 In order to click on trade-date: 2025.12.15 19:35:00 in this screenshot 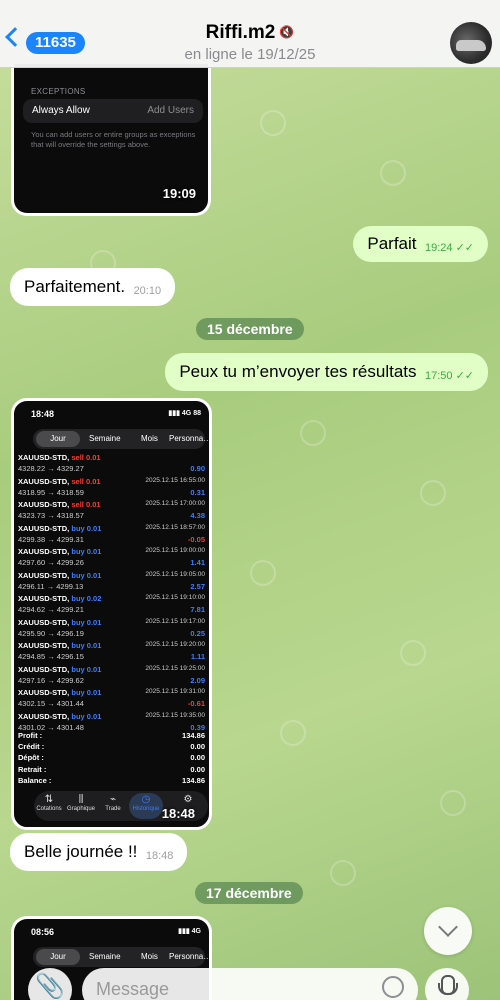, I will do `click(175, 715)`.